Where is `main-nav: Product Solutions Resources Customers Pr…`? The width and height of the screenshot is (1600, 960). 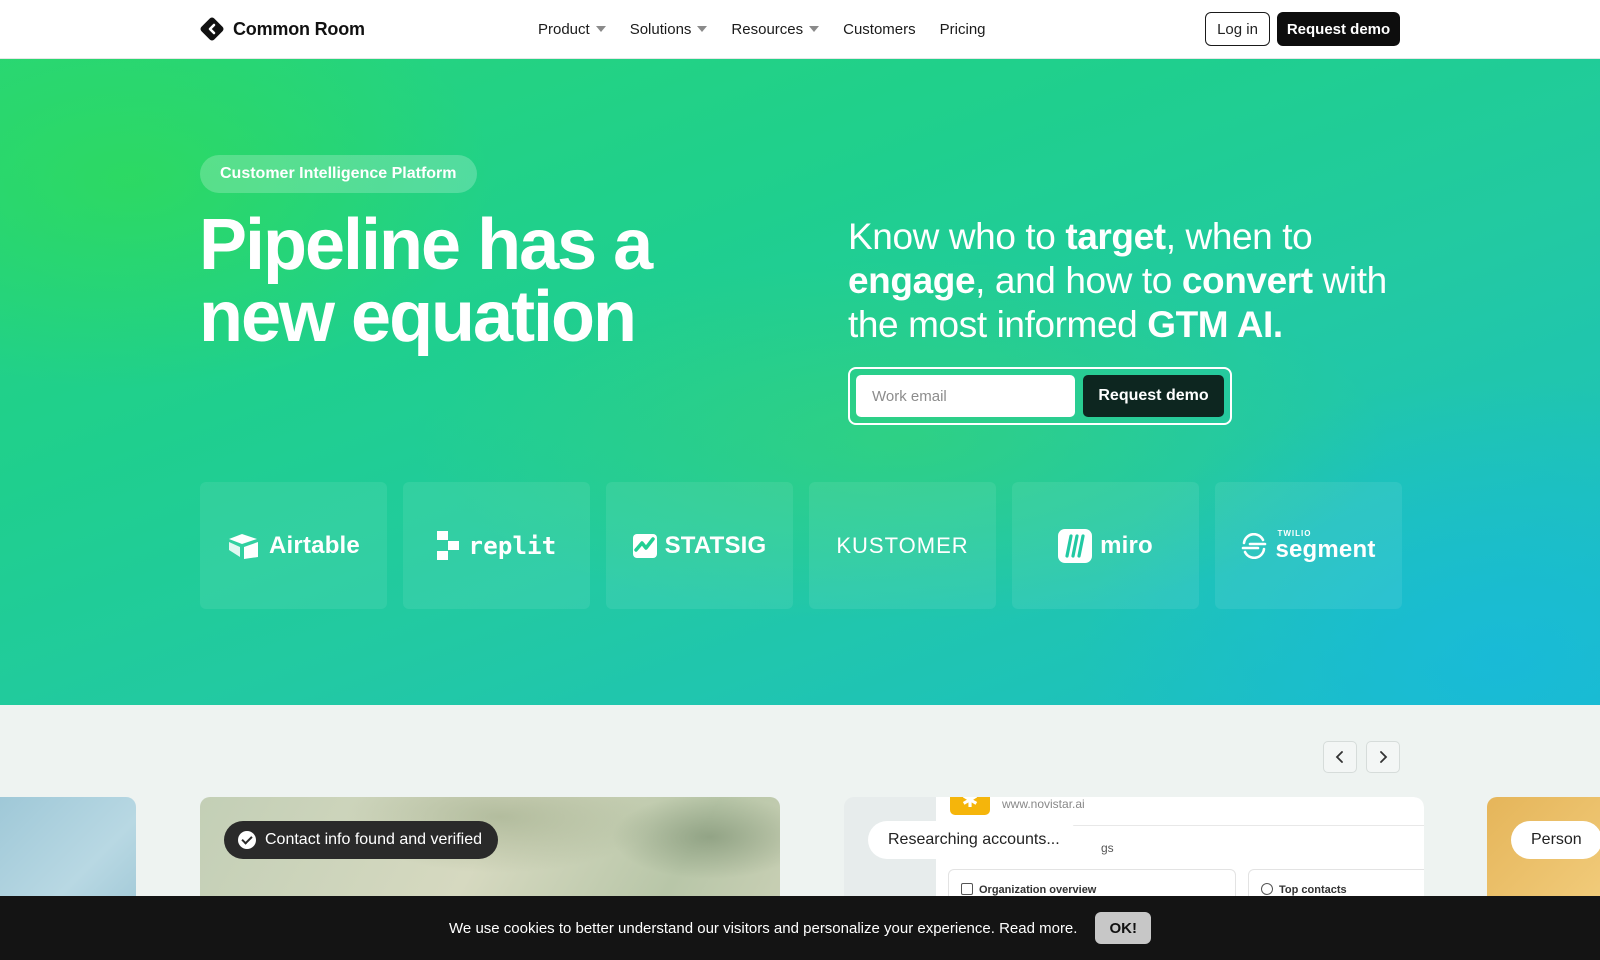
main-nav: Product Solutions Resources Customers Pr… is located at coordinates (762, 29).